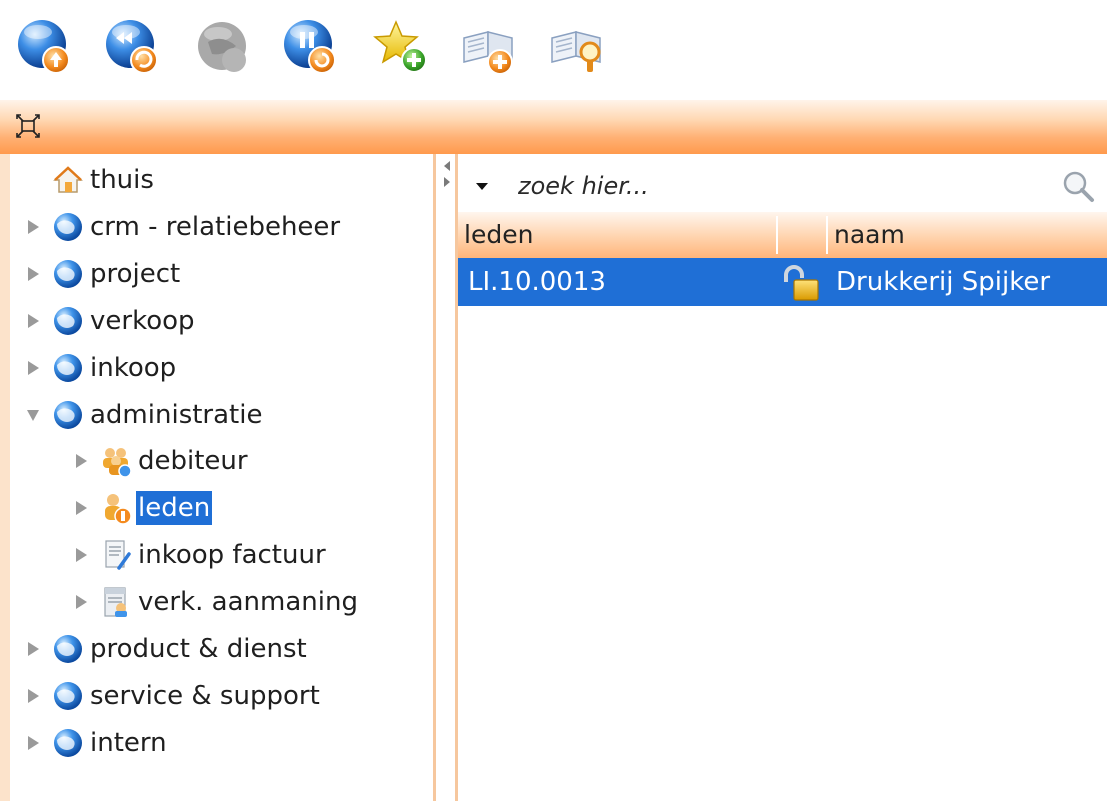 This screenshot has height=801, width=1107. What do you see at coordinates (215, 226) in the screenshot?
I see `tree-item-label: crm - relatiebeheer` at bounding box center [215, 226].